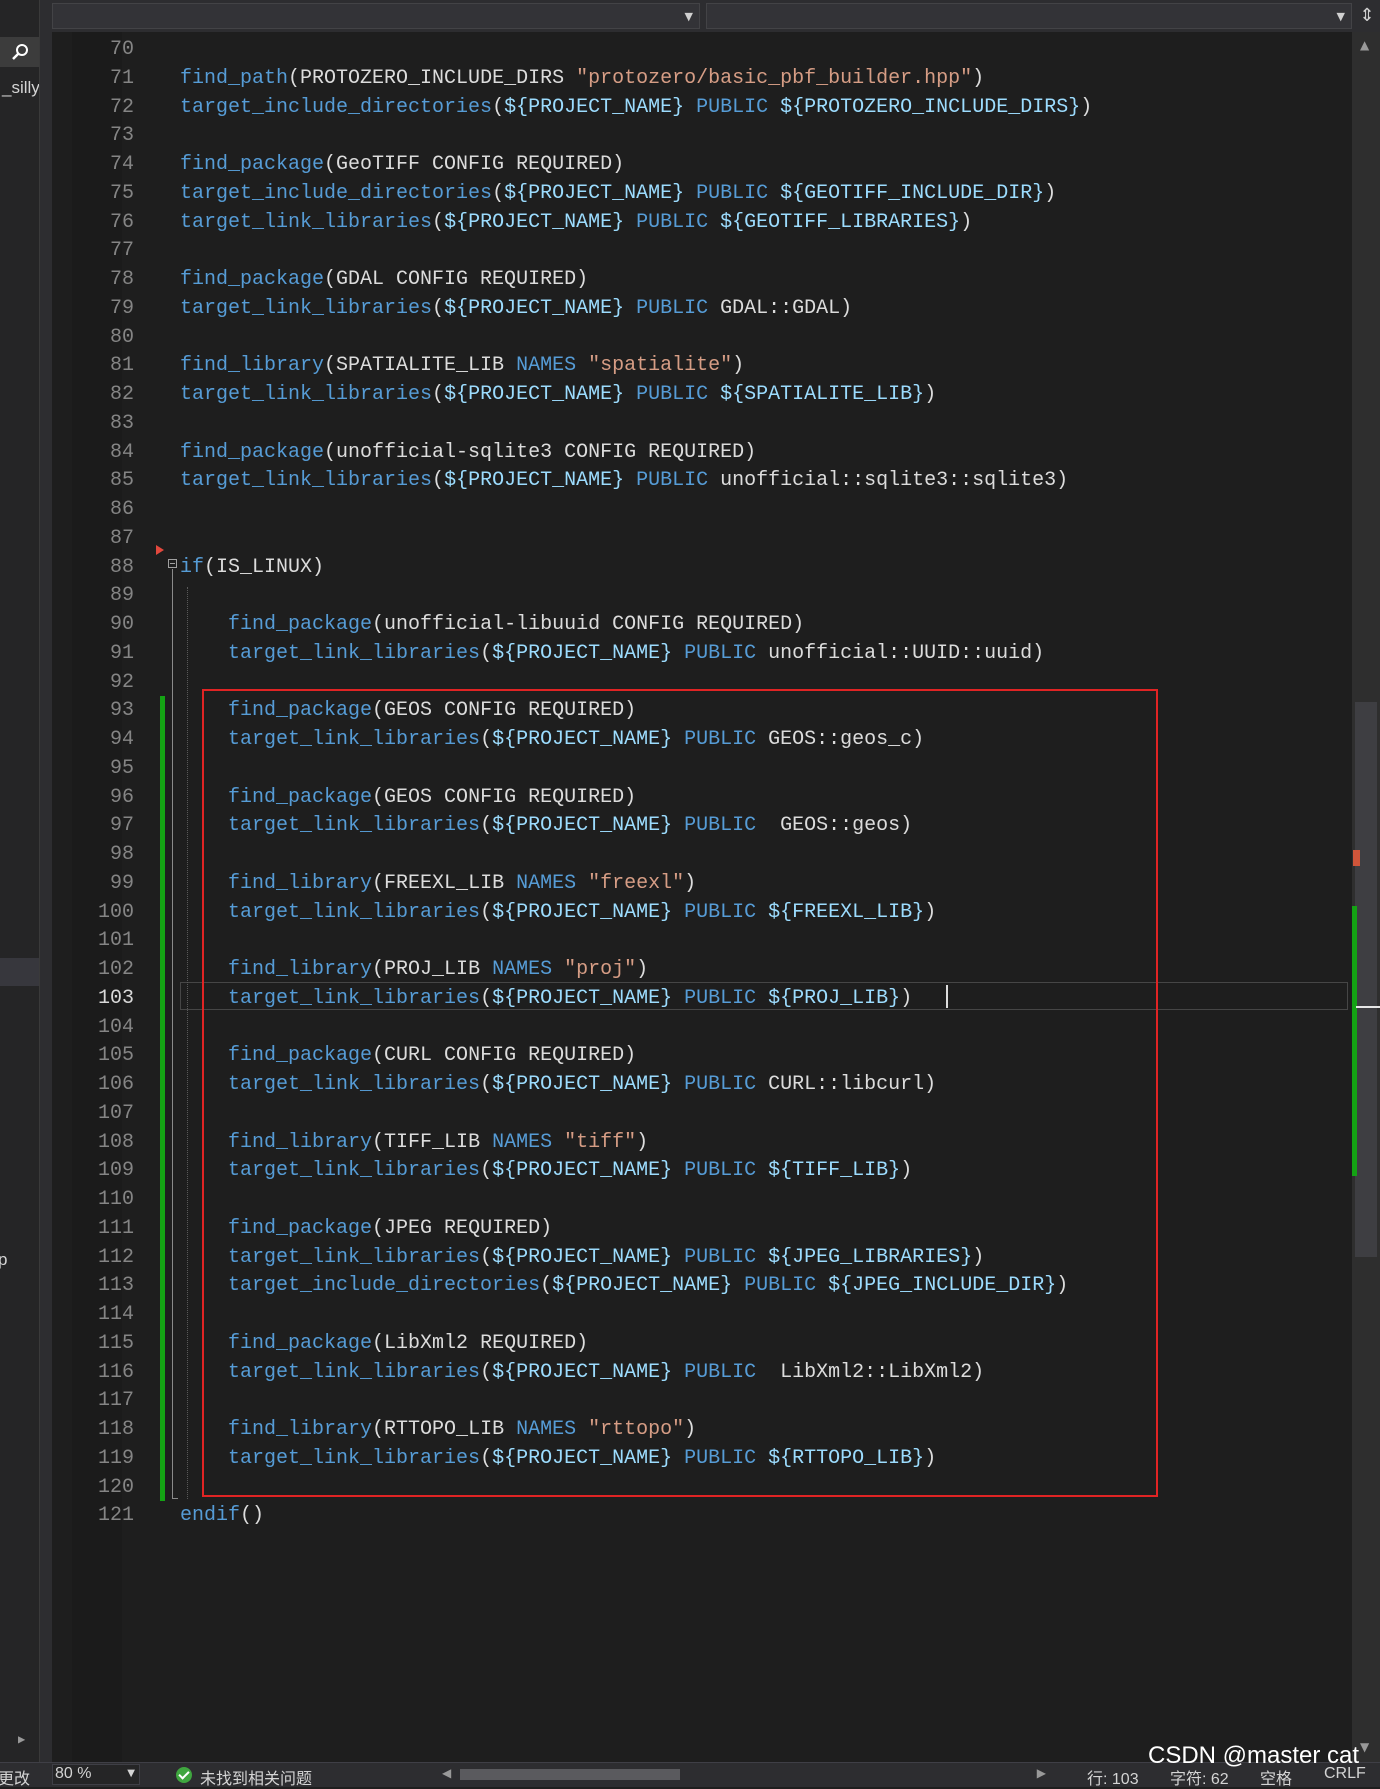  What do you see at coordinates (115, 1487) in the screenshot?
I see `line-number: 120` at bounding box center [115, 1487].